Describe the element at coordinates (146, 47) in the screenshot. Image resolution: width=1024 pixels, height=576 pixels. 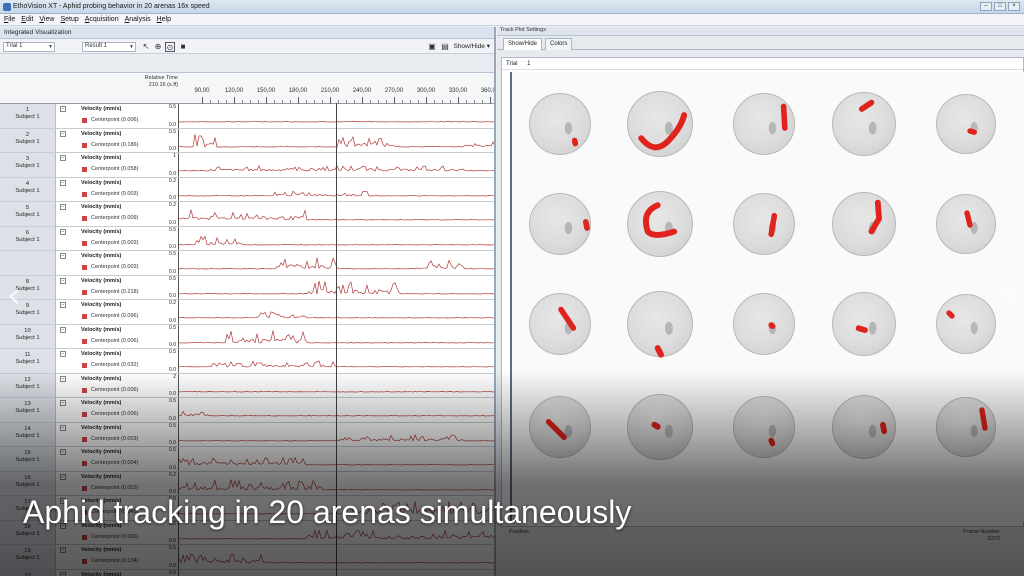
I see `pointer-icon: ↖` at that location.